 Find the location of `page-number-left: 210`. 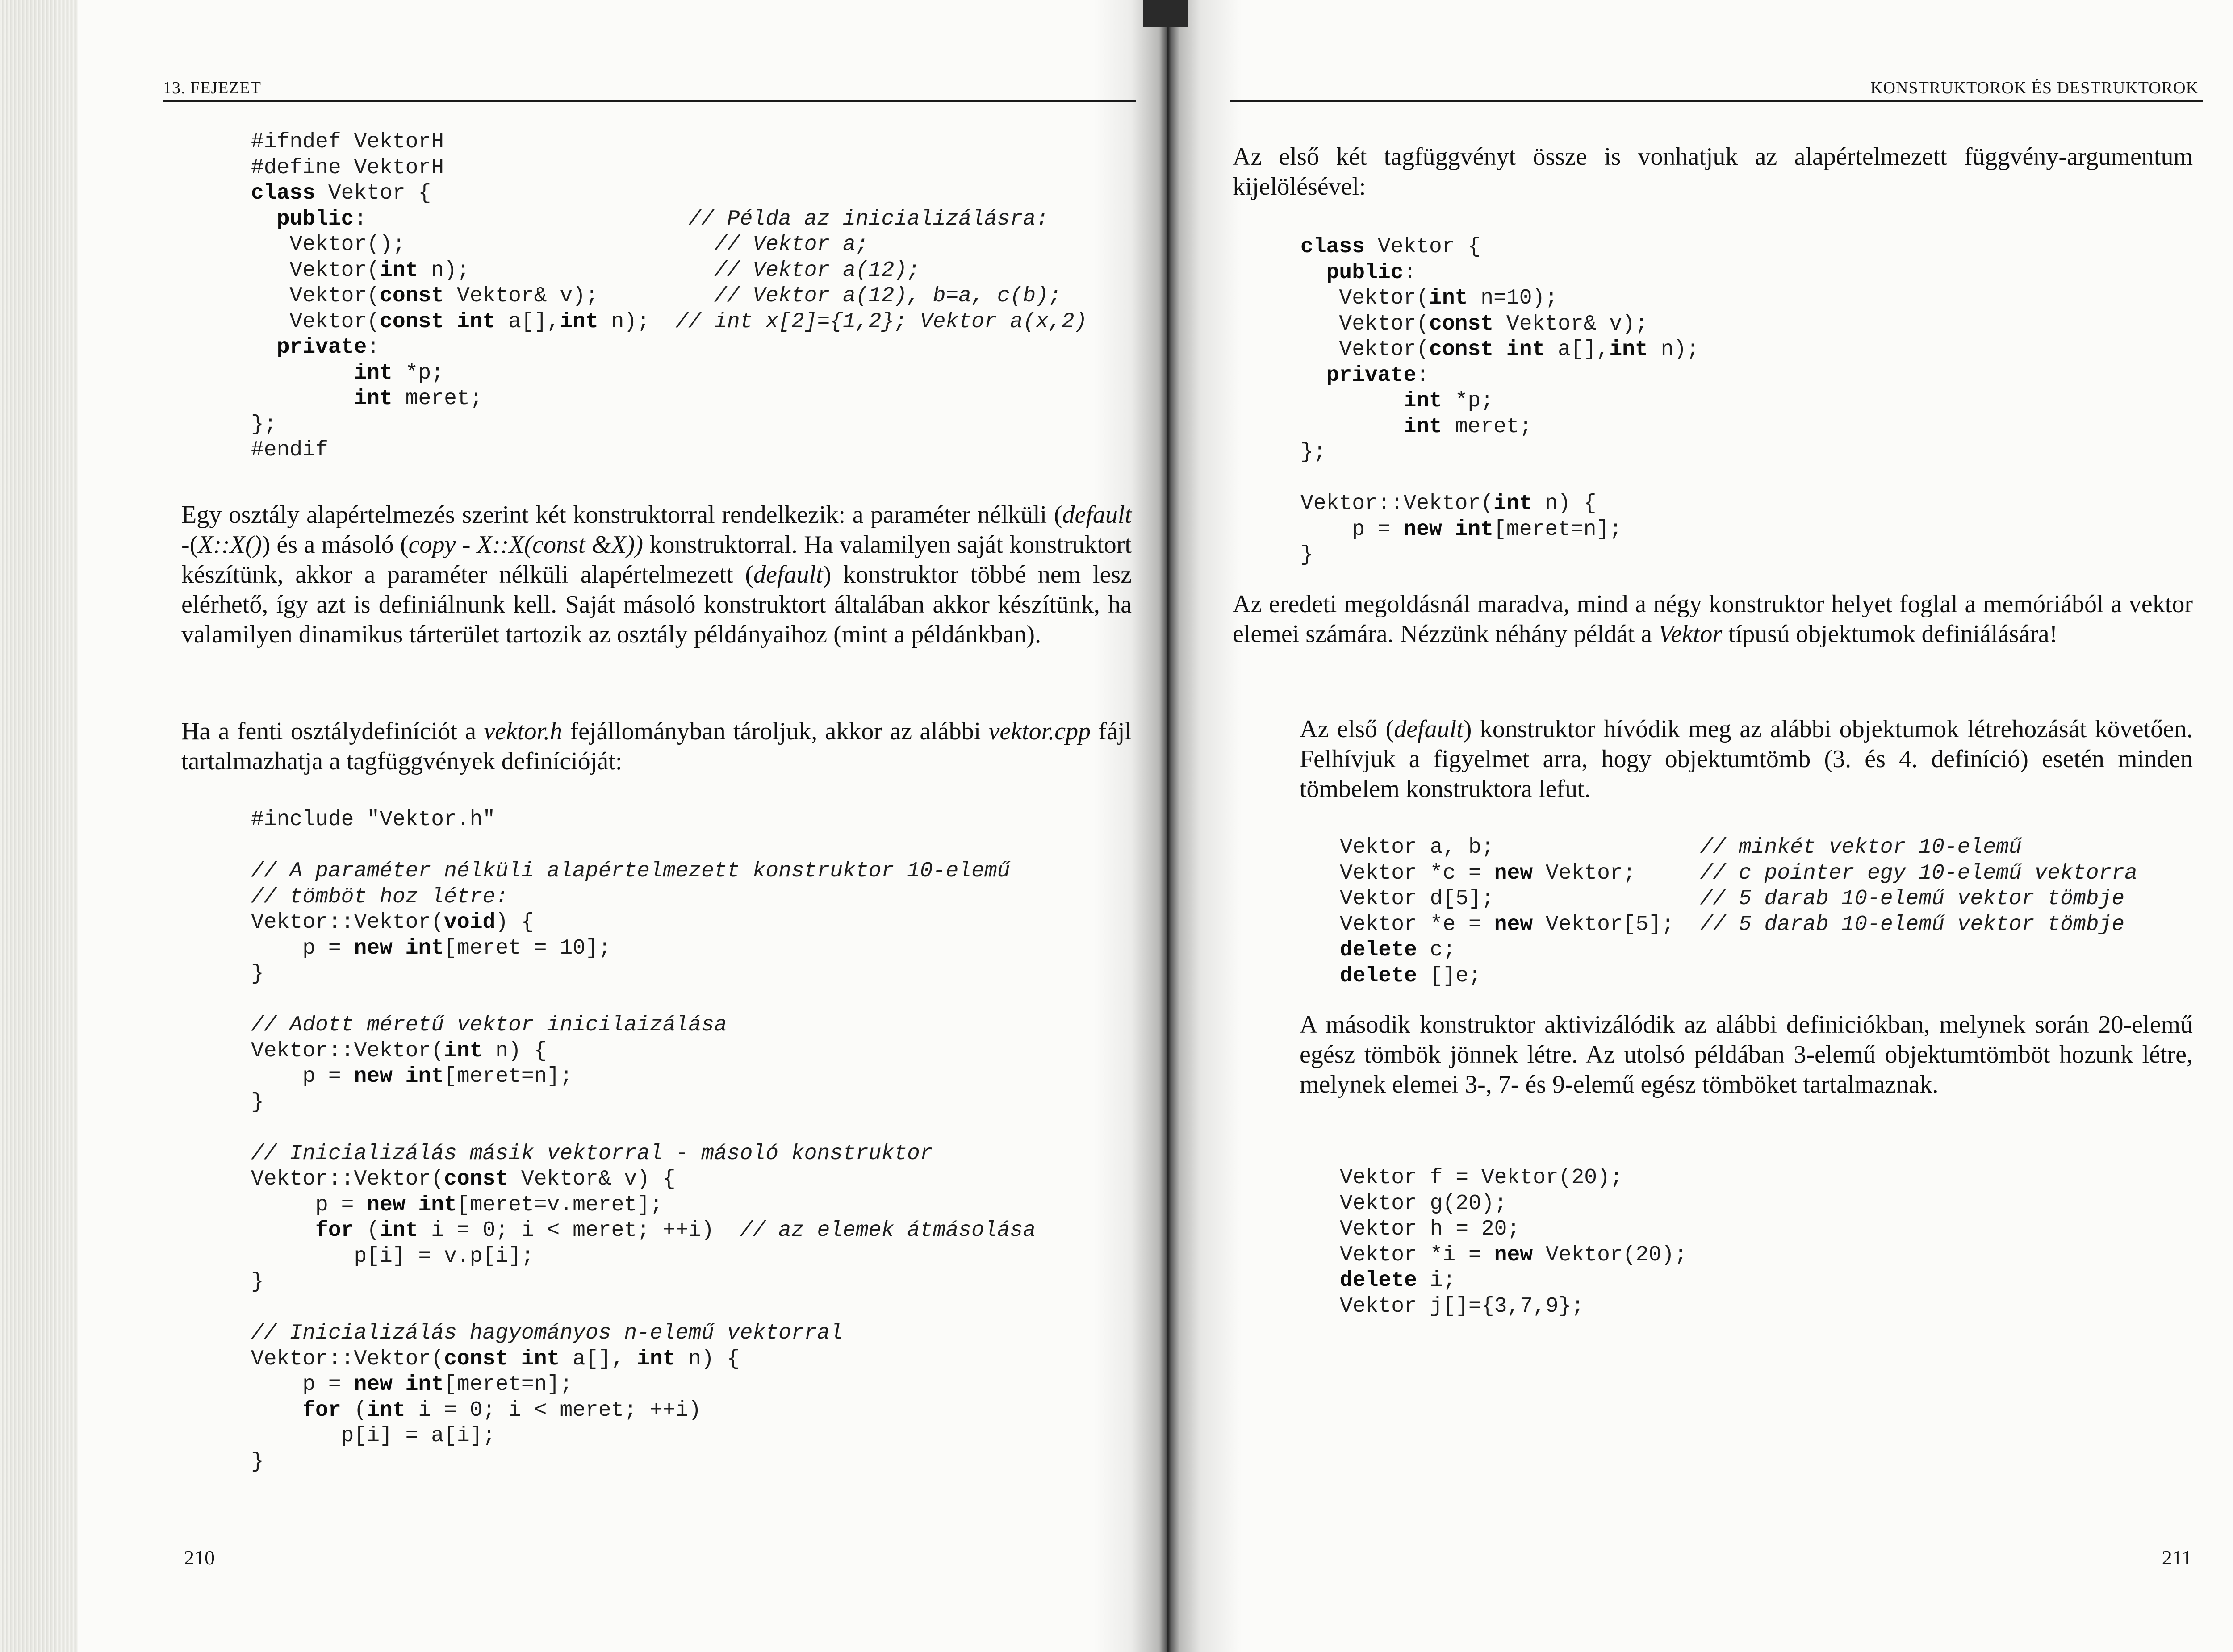

page-number-left: 210 is located at coordinates (199, 1557).